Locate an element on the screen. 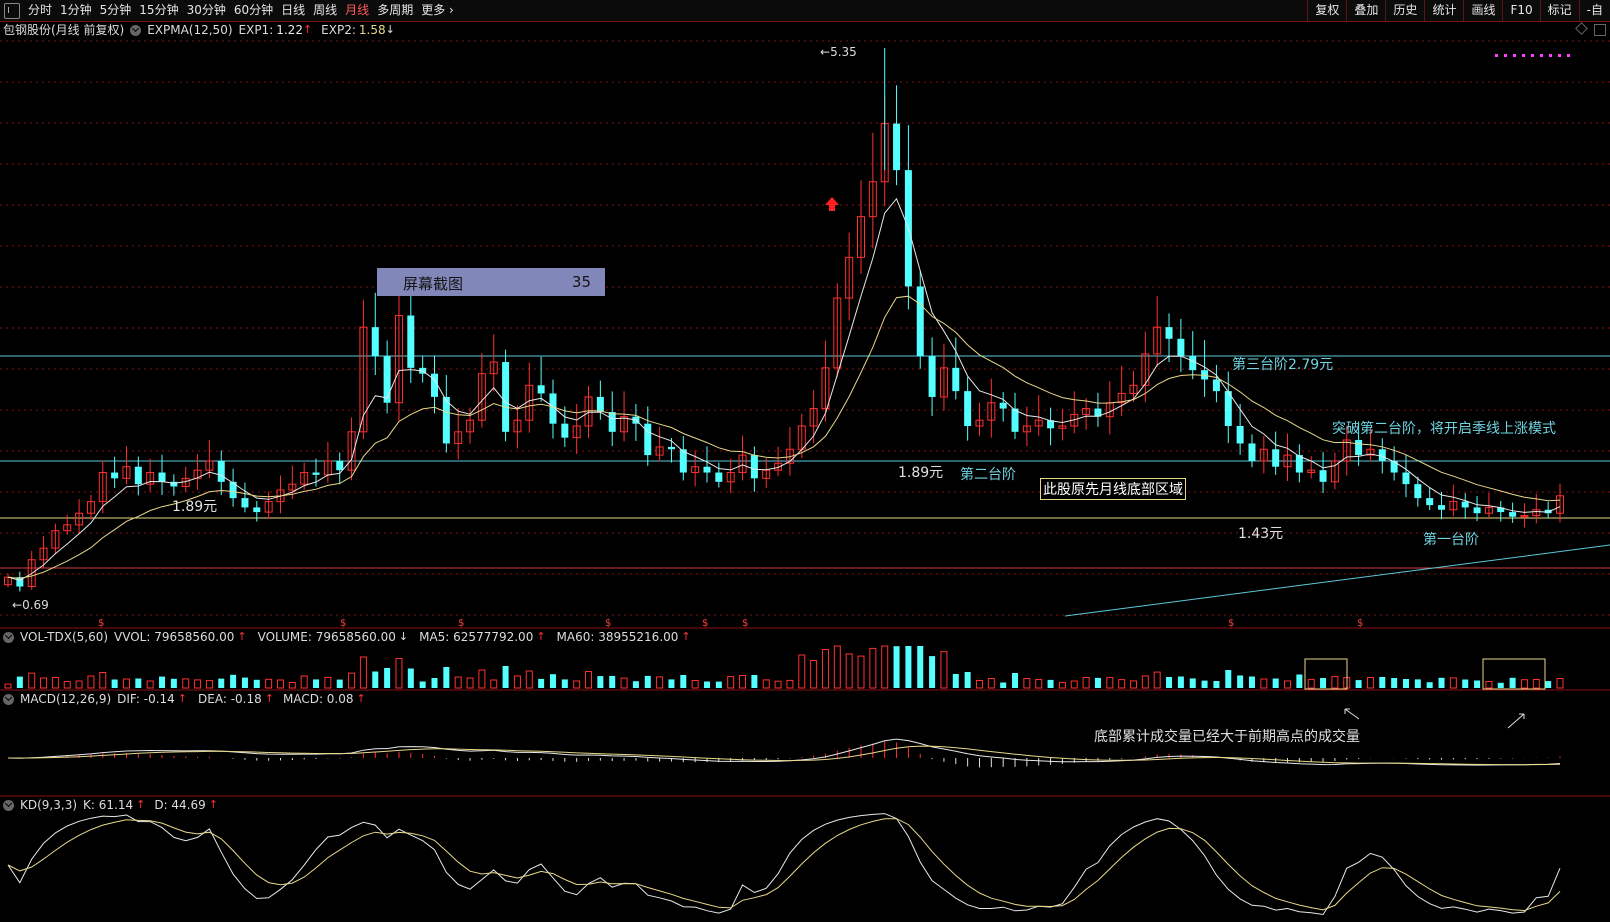  d-arrow-icon: ↑ is located at coordinates (213, 804).